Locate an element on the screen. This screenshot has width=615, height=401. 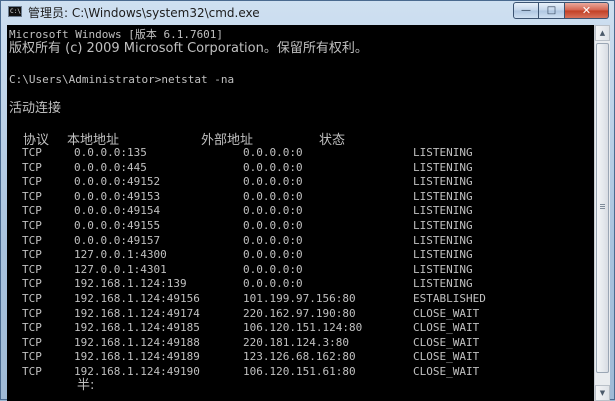
local-address-cell: 0.0.0.0:49155 is located at coordinates (117, 225).